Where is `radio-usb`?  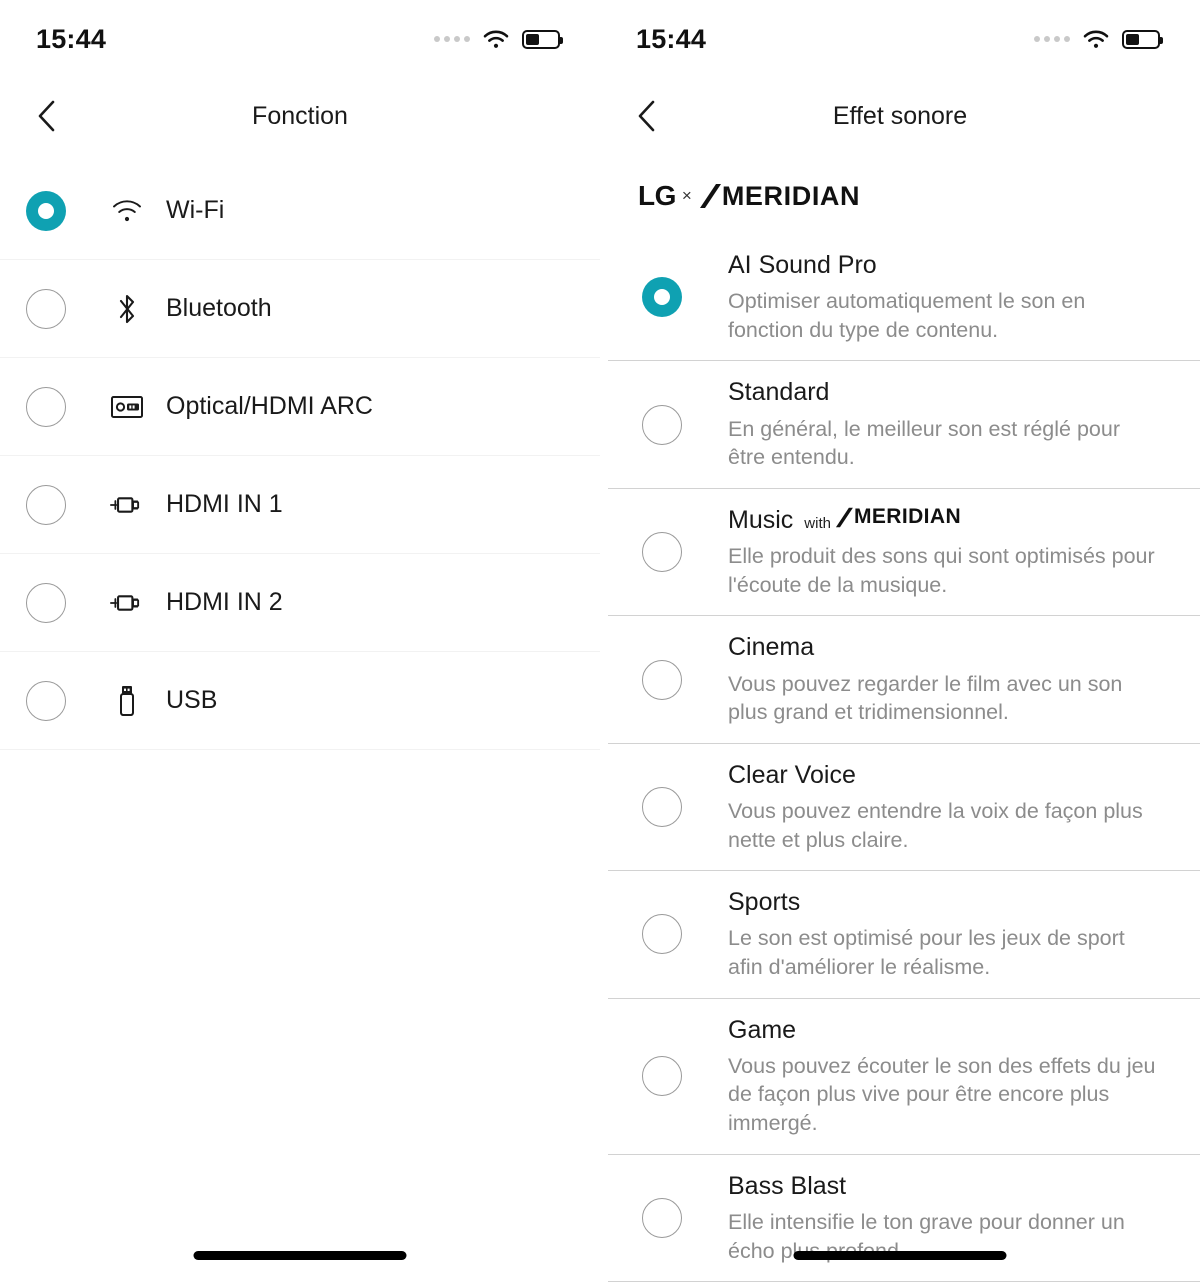
radio-usb is located at coordinates (46, 700).